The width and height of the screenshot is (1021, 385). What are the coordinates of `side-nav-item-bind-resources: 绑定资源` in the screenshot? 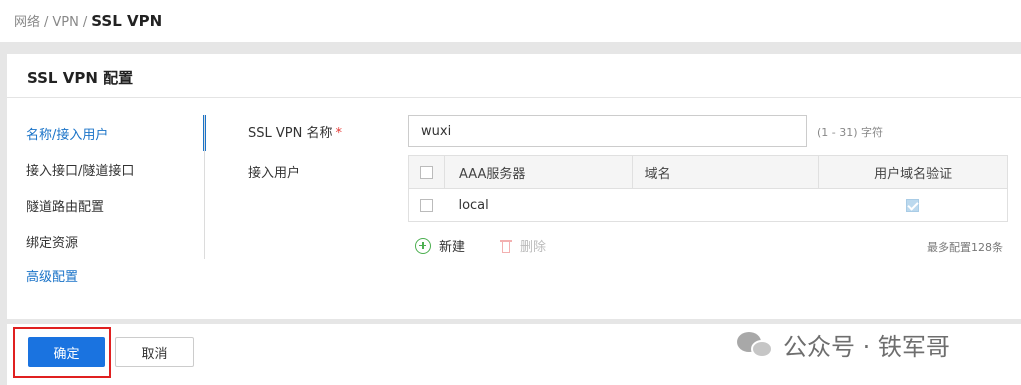 It's located at (52, 241).